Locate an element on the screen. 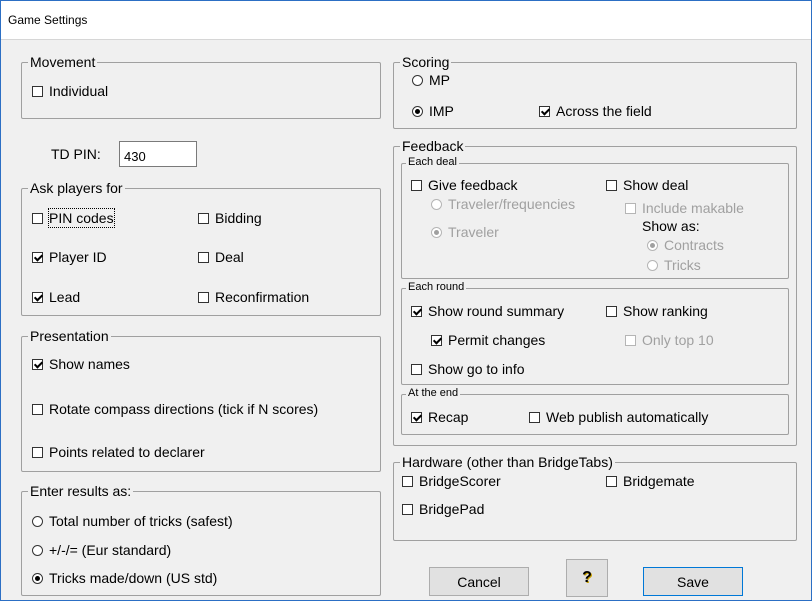 Image resolution: width=812 pixels, height=601 pixels. include-makable-checkbox: Include makable is located at coordinates (684, 208).